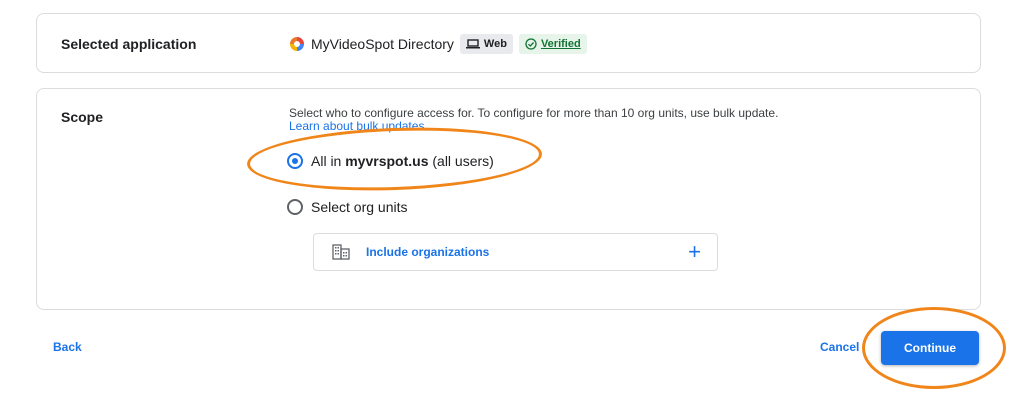 The image size is (1024, 406). What do you see at coordinates (295, 207) in the screenshot?
I see `radio-button-org-units` at bounding box center [295, 207].